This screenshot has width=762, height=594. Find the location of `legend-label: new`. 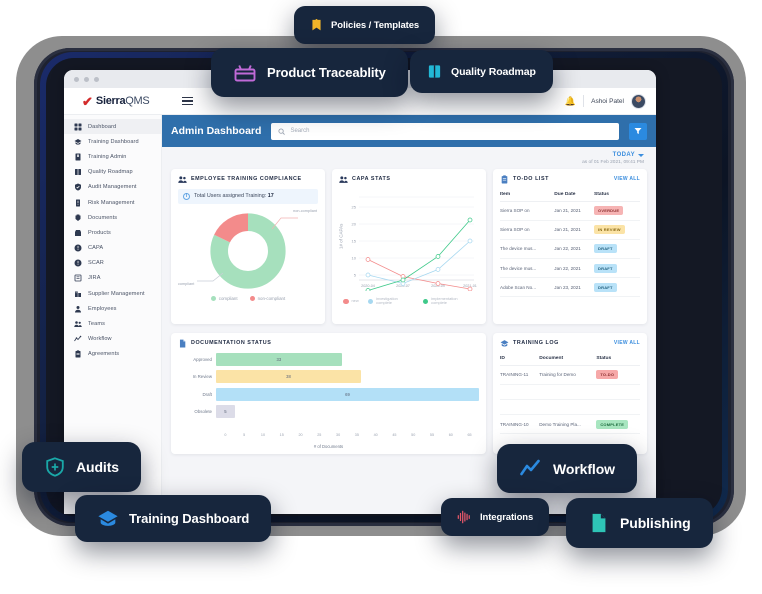

legend-label: new is located at coordinates (355, 300).